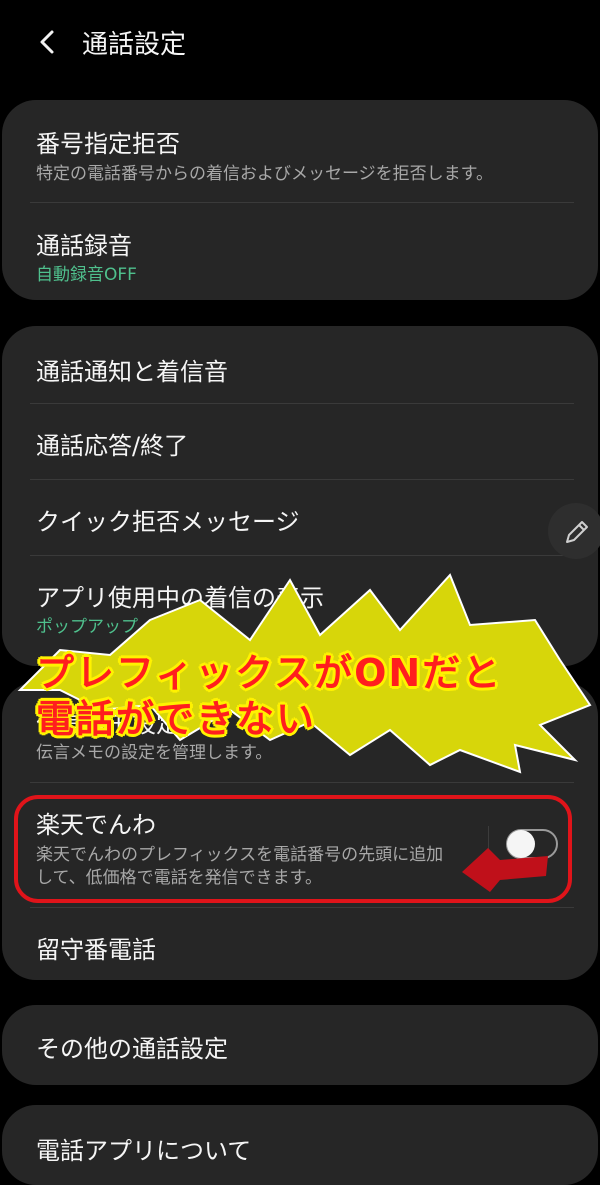 This screenshot has height=1185, width=600. I want to click on number-block-item: 番号指定拒否 特定の電話番号からの着信およびメッセージを拒否します。, so click(300, 151).